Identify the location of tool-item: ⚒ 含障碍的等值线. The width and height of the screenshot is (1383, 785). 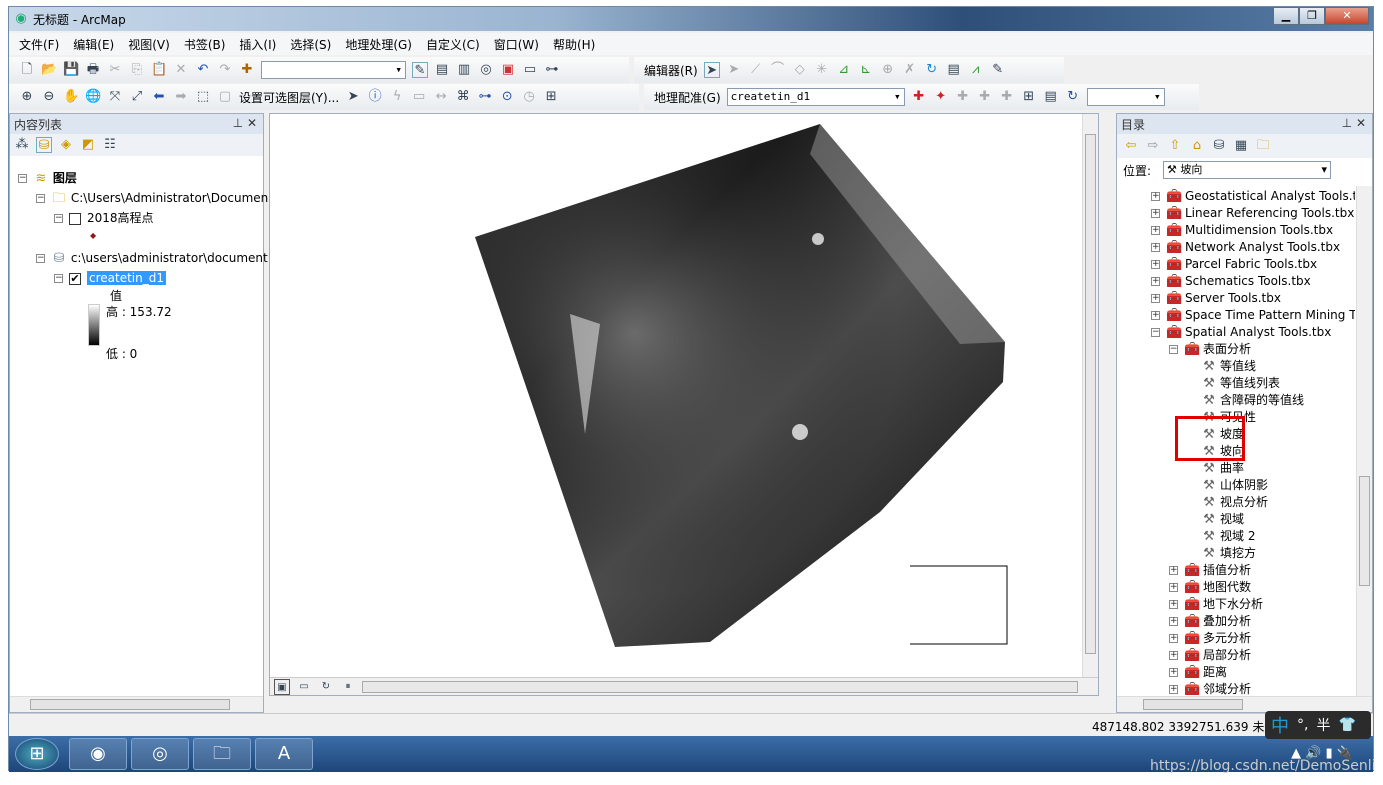
(1252, 400).